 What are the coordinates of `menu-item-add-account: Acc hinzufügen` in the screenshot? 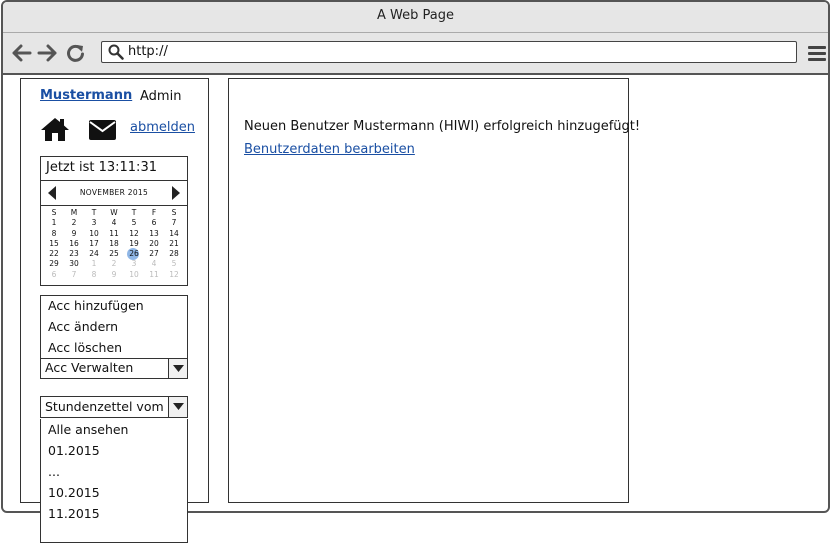 It's located at (96, 305).